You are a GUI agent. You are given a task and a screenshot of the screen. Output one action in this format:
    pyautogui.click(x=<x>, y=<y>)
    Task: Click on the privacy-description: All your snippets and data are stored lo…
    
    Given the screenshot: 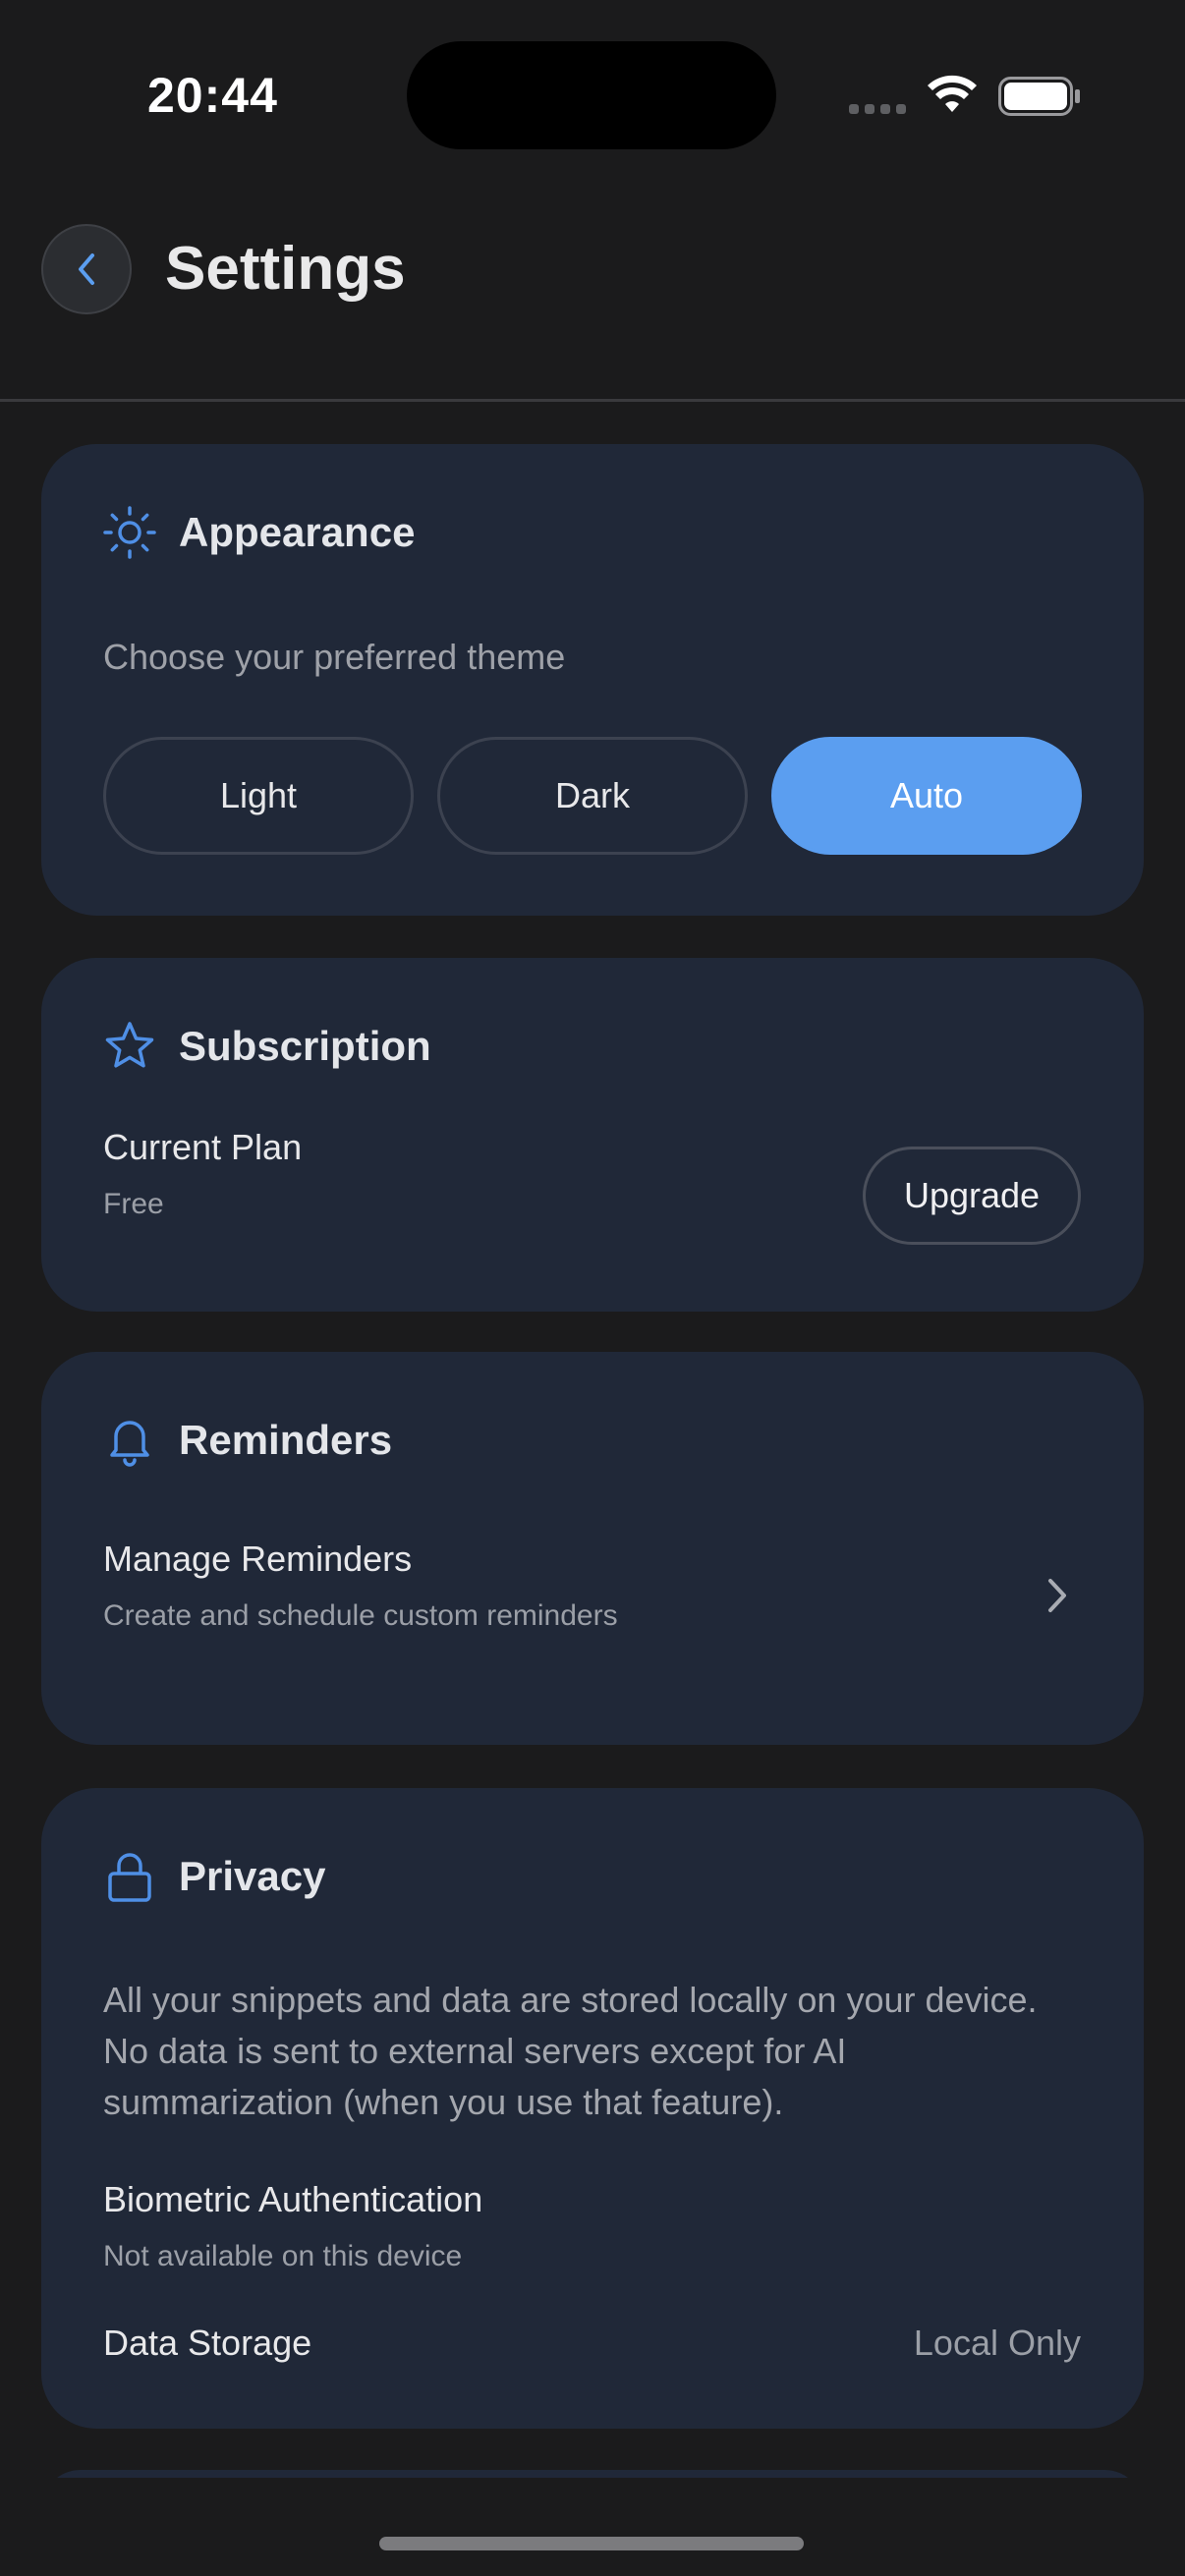 What is the action you would take?
    pyautogui.click(x=571, y=2051)
    